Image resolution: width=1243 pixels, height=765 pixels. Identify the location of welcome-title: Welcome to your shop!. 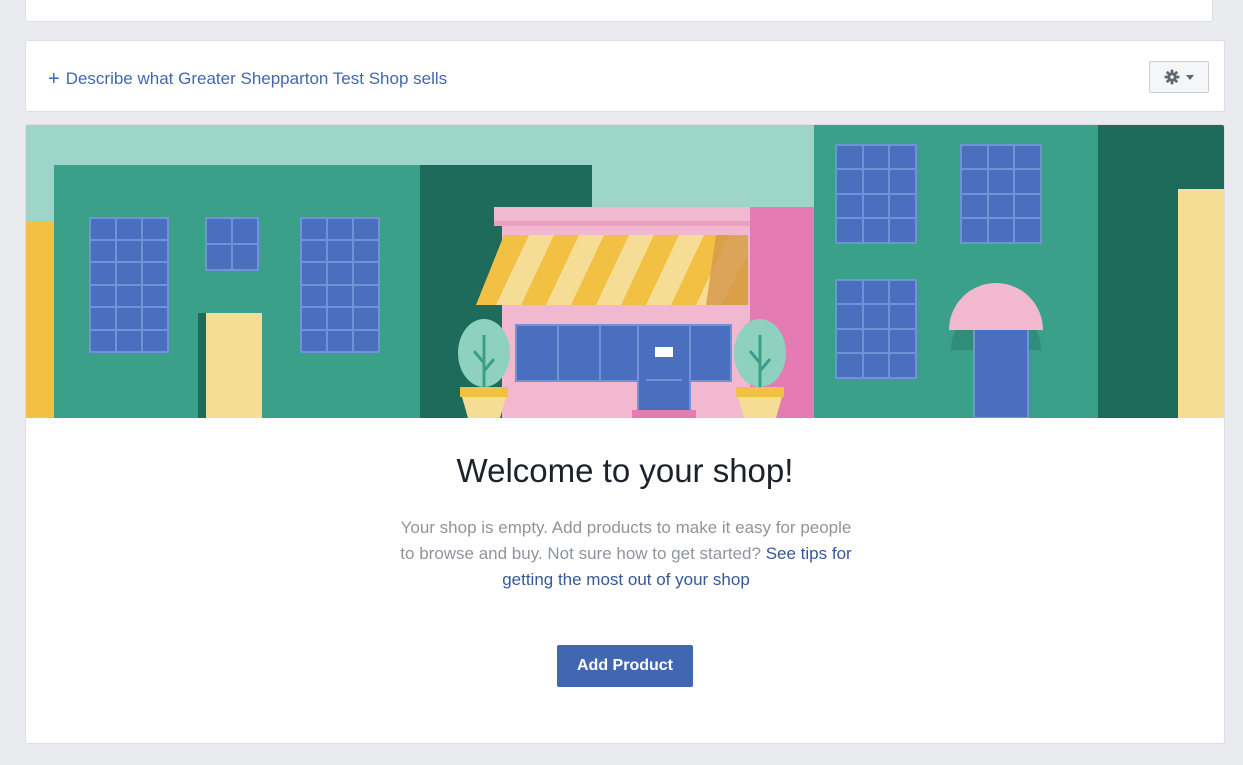
(625, 470).